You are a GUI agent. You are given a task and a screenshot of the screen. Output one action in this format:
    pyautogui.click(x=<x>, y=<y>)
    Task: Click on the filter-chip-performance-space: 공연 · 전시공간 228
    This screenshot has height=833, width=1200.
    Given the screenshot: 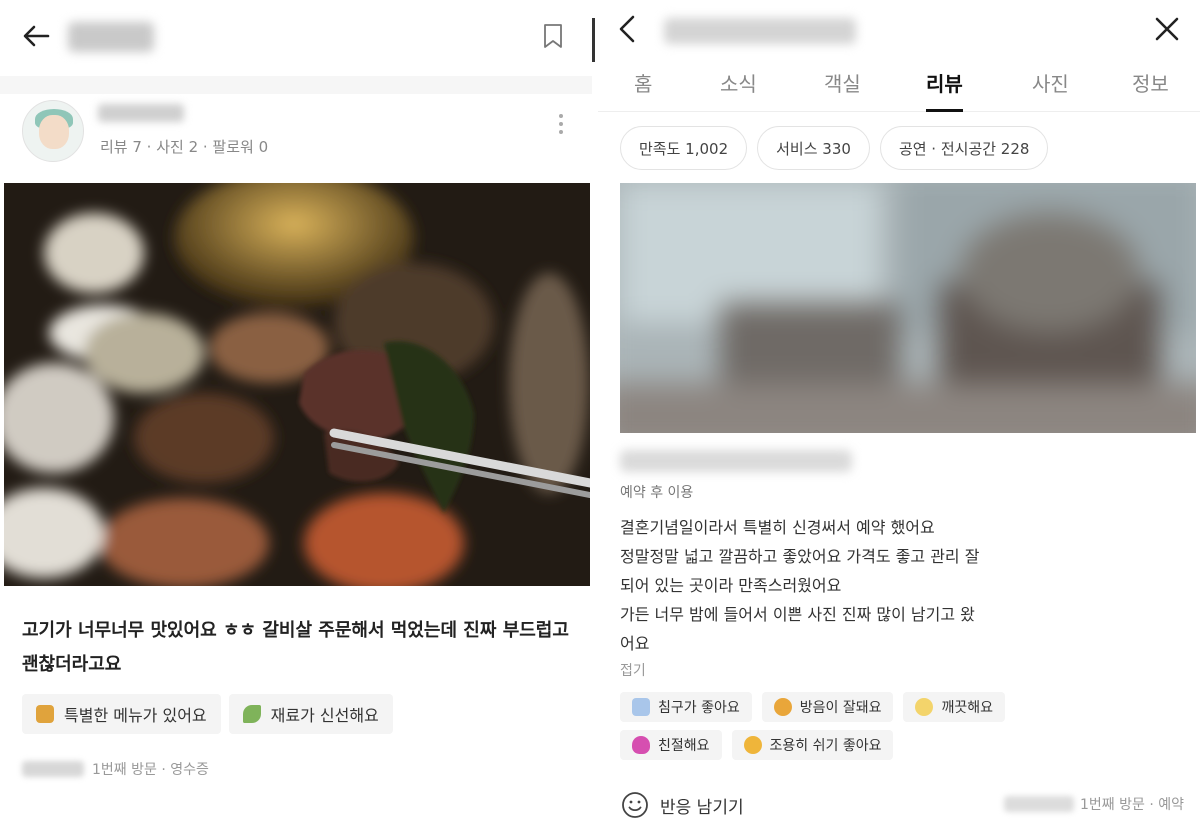 What is the action you would take?
    pyautogui.click(x=964, y=148)
    